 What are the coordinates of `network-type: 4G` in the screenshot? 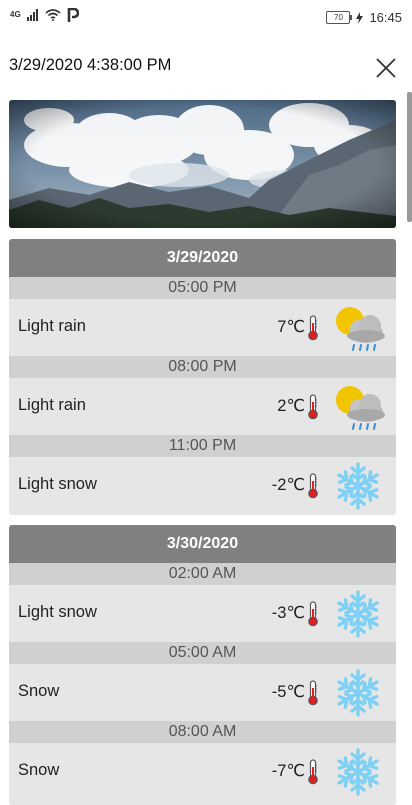 It's located at (15, 14).